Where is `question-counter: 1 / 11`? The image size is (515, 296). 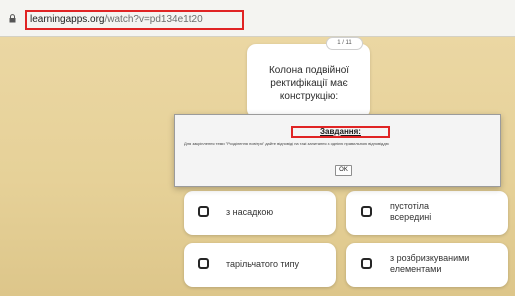 question-counter: 1 / 11 is located at coordinates (344, 43).